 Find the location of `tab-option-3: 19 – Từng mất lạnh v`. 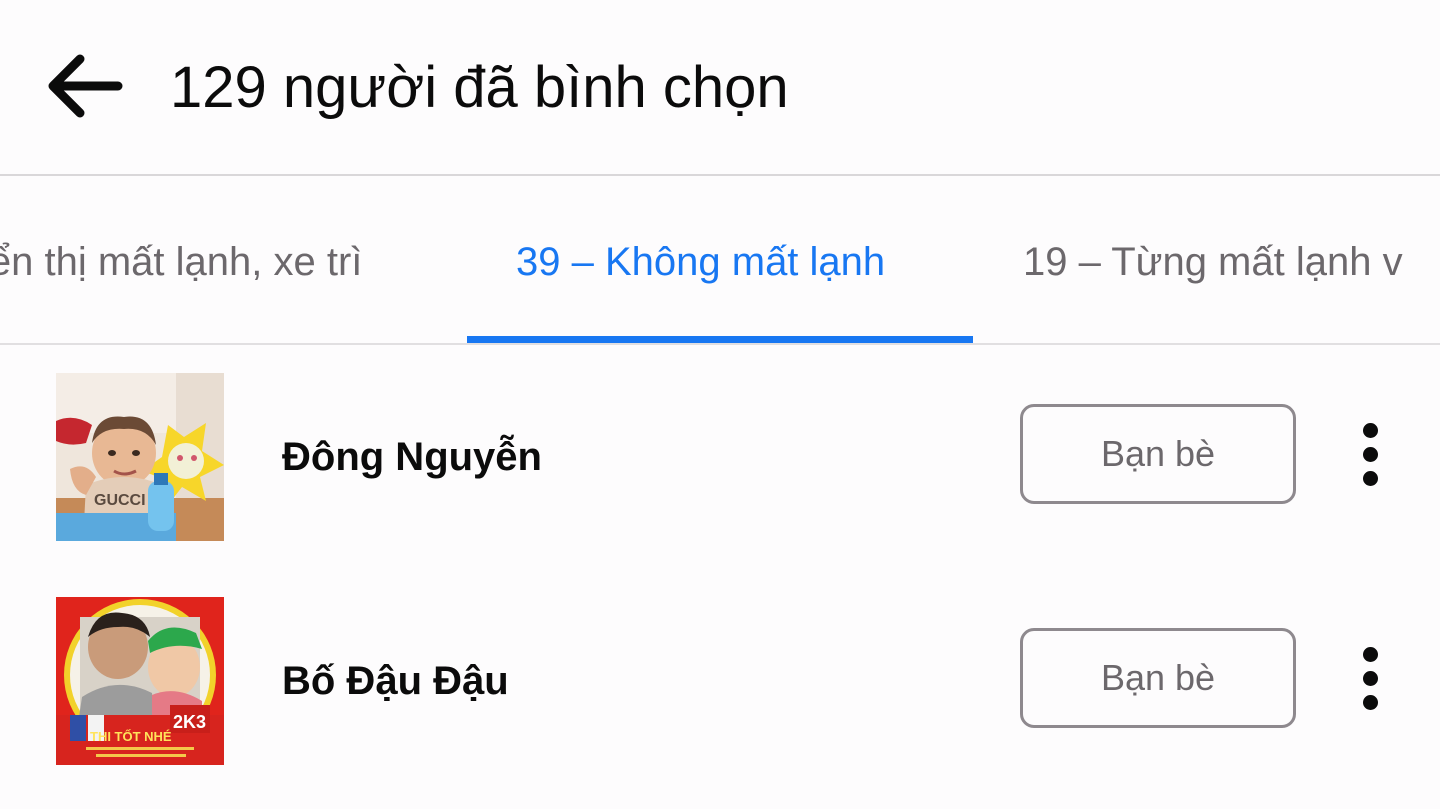

tab-option-3: 19 – Từng mất lạnh v is located at coordinates (1213, 262).